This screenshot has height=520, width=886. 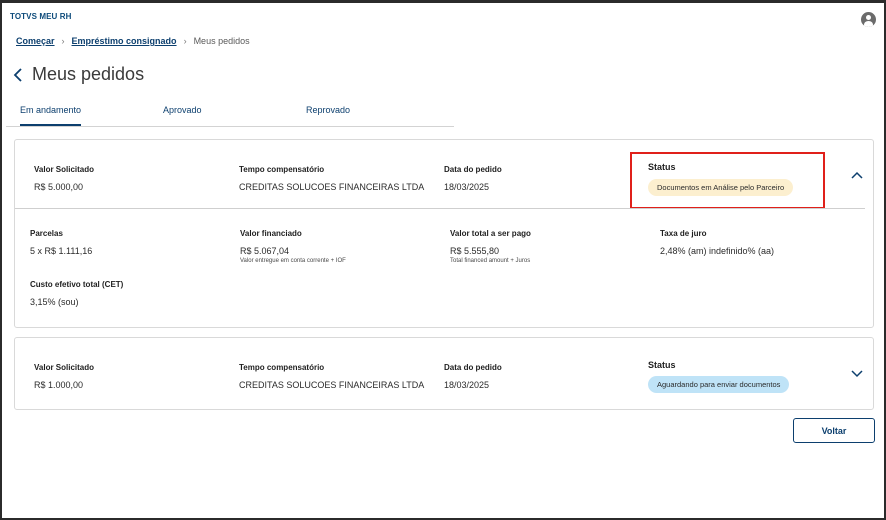 What do you see at coordinates (59, 385) in the screenshot?
I see `valor-solicitado-value: R$ 1.000,00` at bounding box center [59, 385].